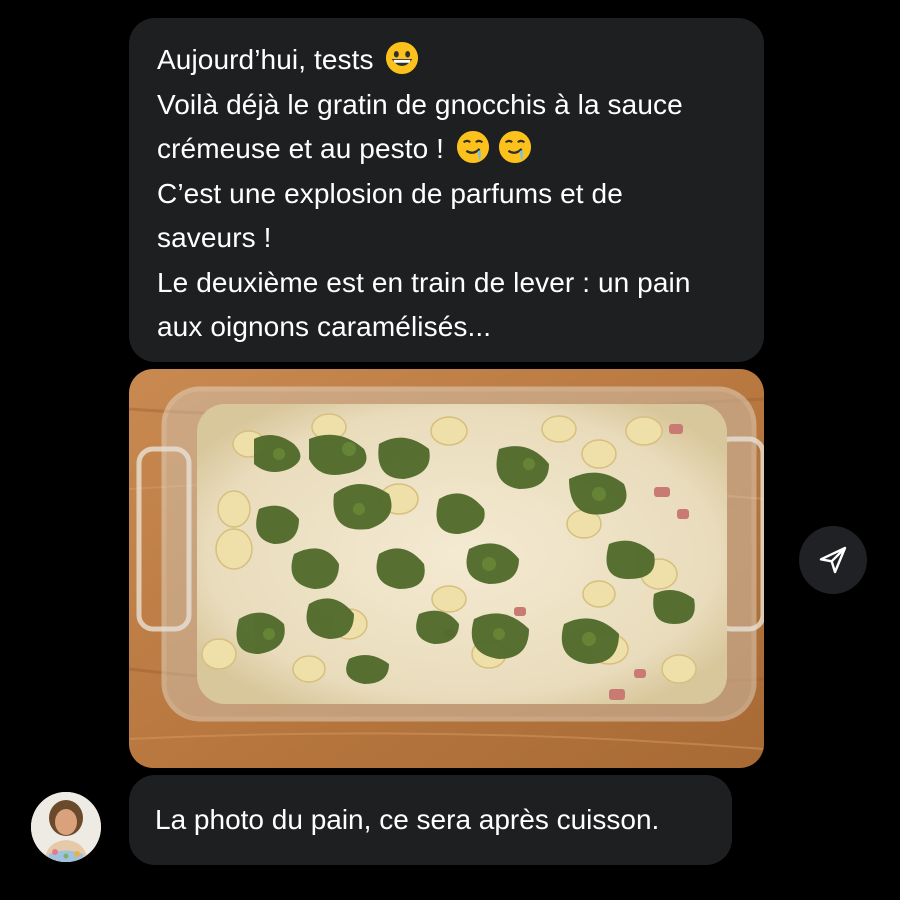 The width and height of the screenshot is (900, 900). I want to click on message-line: crémeuse et au pesto !, so click(301, 148).